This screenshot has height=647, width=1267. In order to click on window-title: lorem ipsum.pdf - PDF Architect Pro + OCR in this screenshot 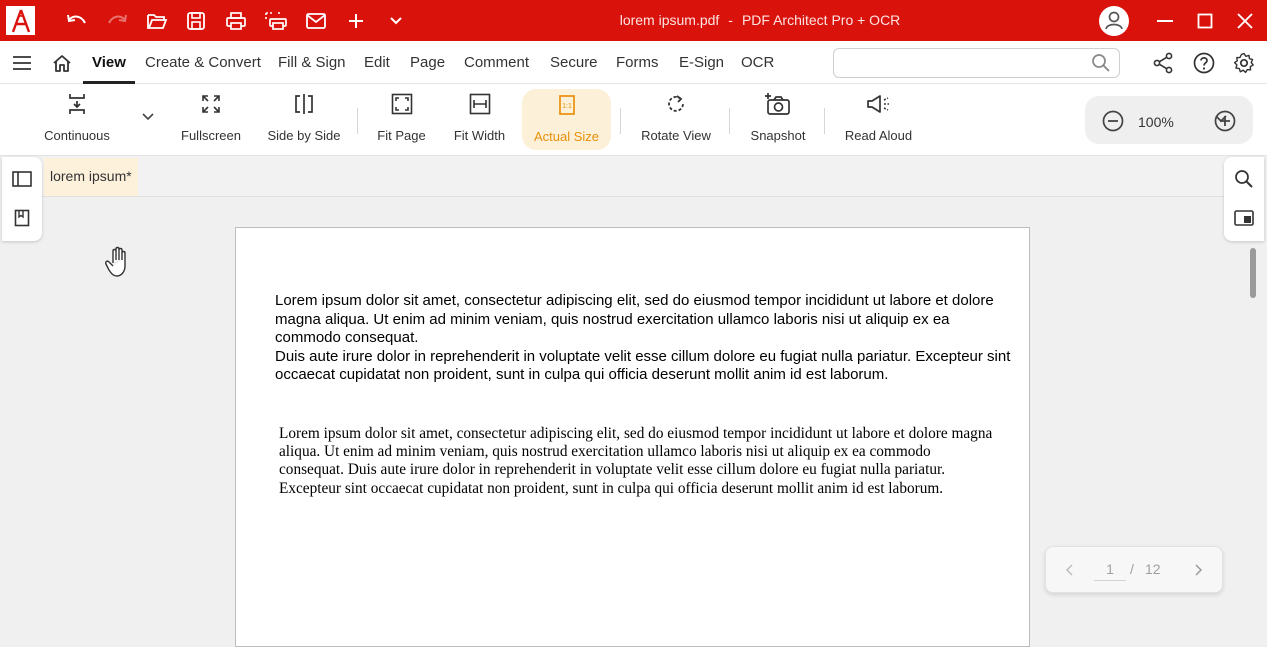, I will do `click(760, 20)`.